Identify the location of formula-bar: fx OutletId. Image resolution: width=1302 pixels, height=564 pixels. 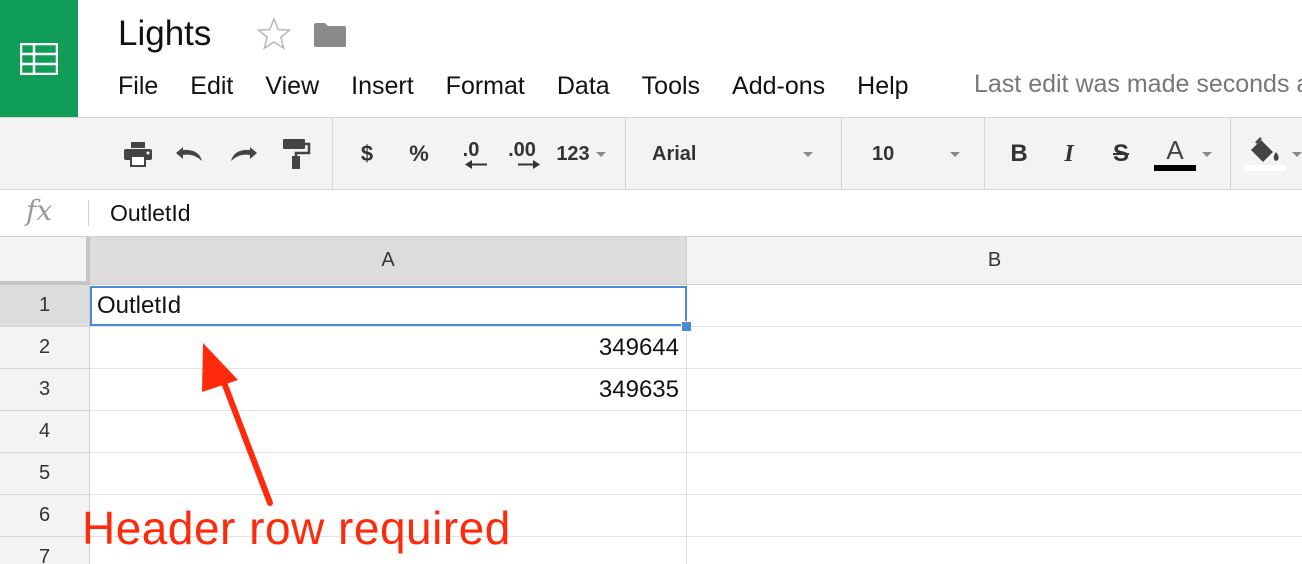
(651, 213).